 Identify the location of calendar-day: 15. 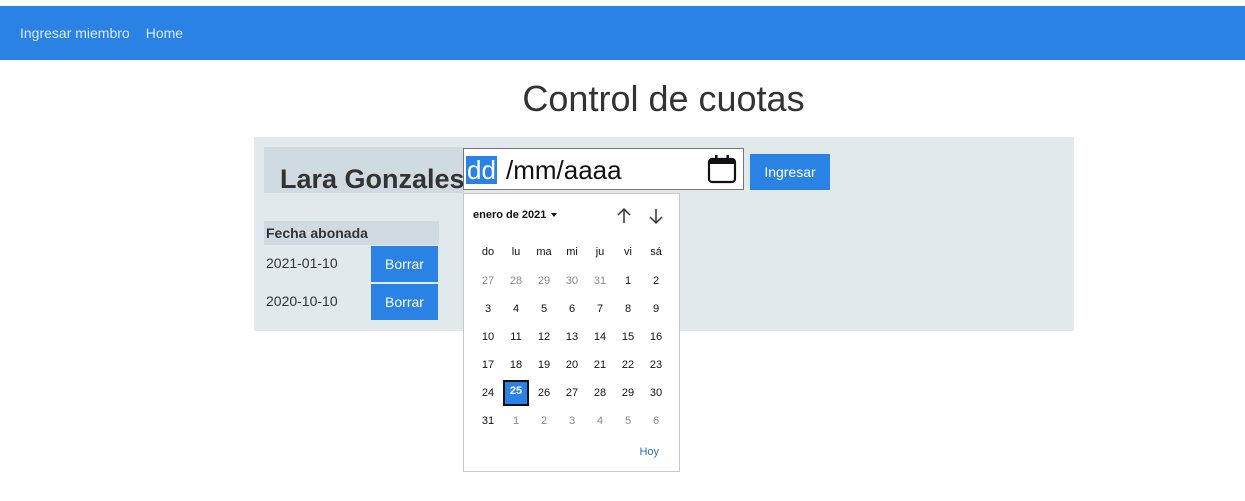
(628, 337).